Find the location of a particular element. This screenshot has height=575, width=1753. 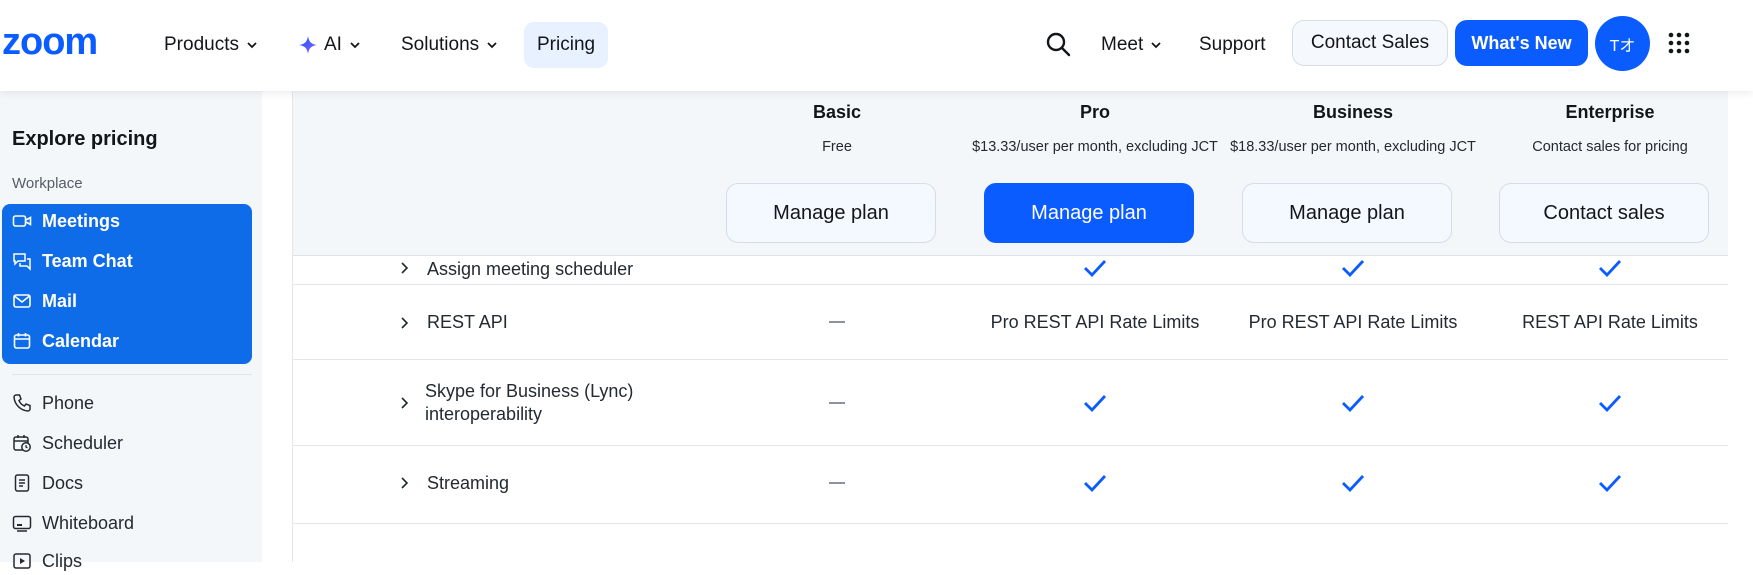

mail-icon is located at coordinates (22, 301).